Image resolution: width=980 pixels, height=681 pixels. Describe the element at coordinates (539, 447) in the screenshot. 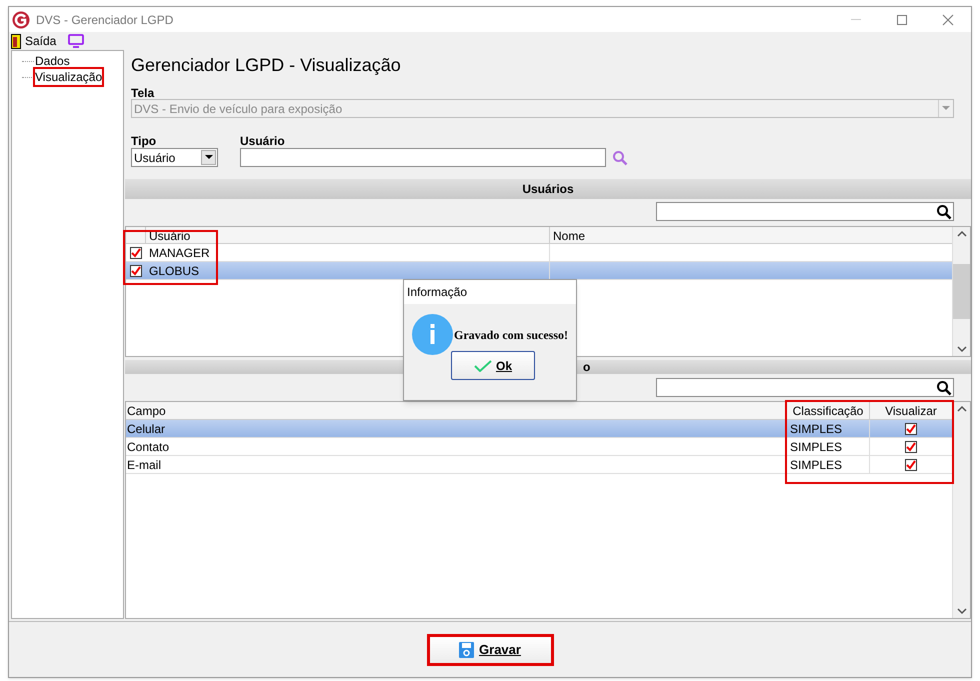

I see `table-row: Contato SIMPLES` at that location.